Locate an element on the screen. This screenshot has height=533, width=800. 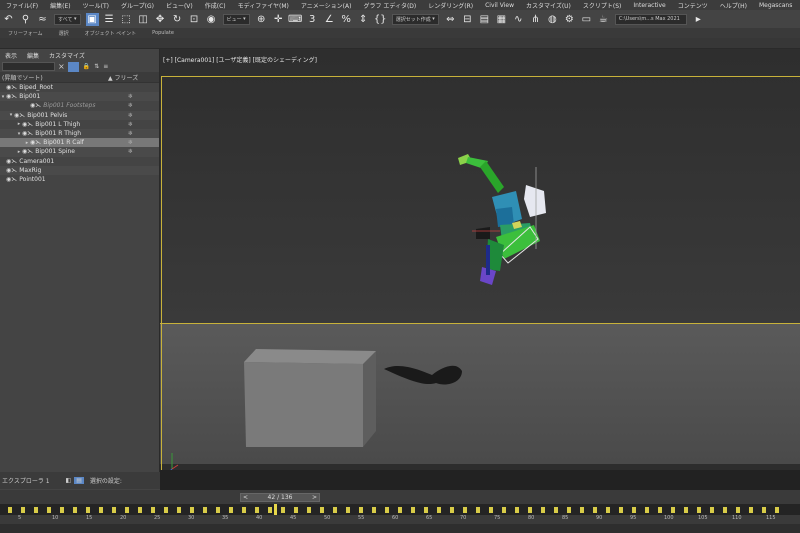
menu-item: スクリプト(S) is located at coordinates (602, 5).